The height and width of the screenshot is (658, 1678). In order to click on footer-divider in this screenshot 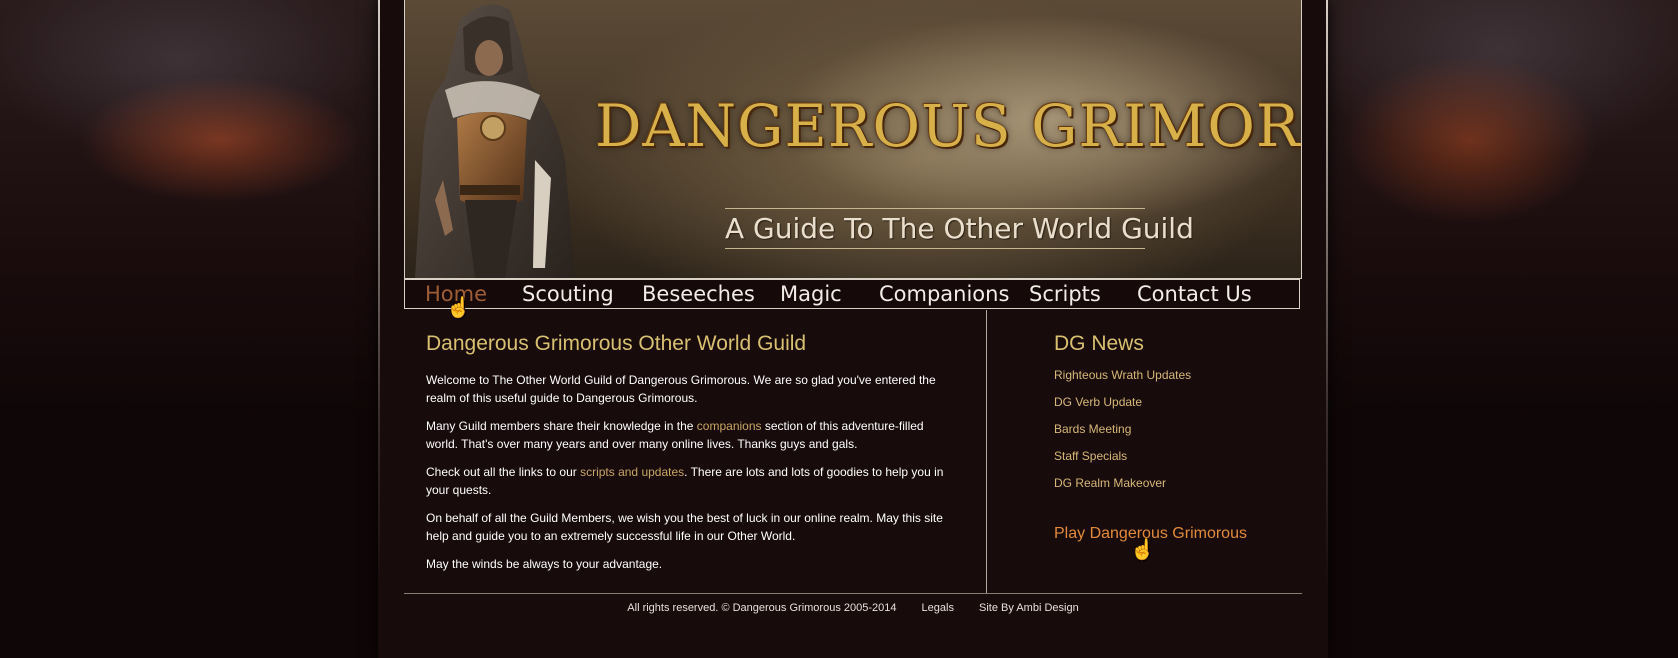, I will do `click(853, 593)`.